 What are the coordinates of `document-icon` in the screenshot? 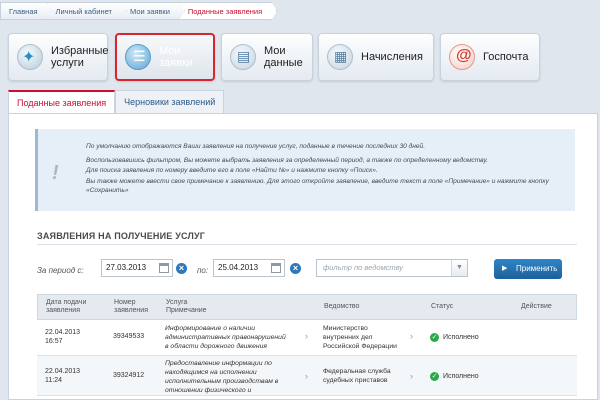 It's located at (243, 57).